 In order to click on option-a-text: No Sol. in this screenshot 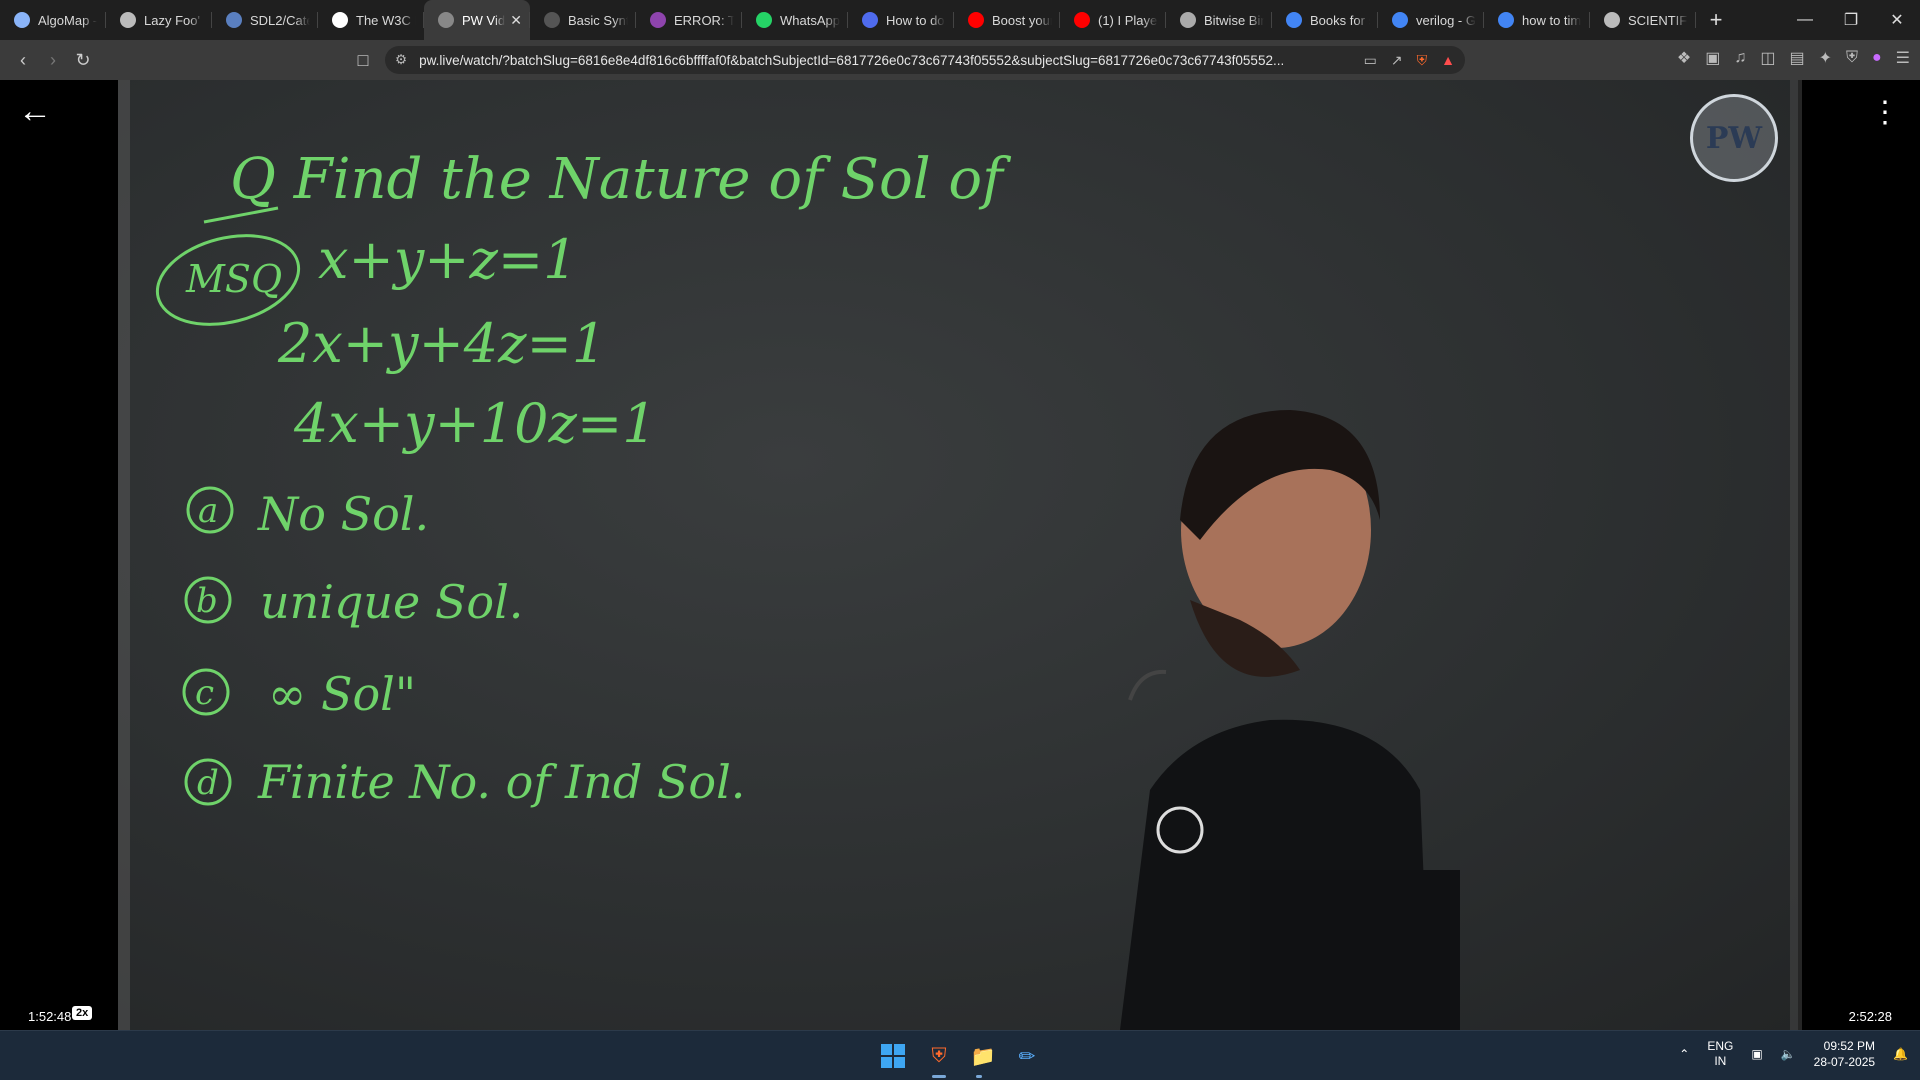, I will do `click(343, 514)`.